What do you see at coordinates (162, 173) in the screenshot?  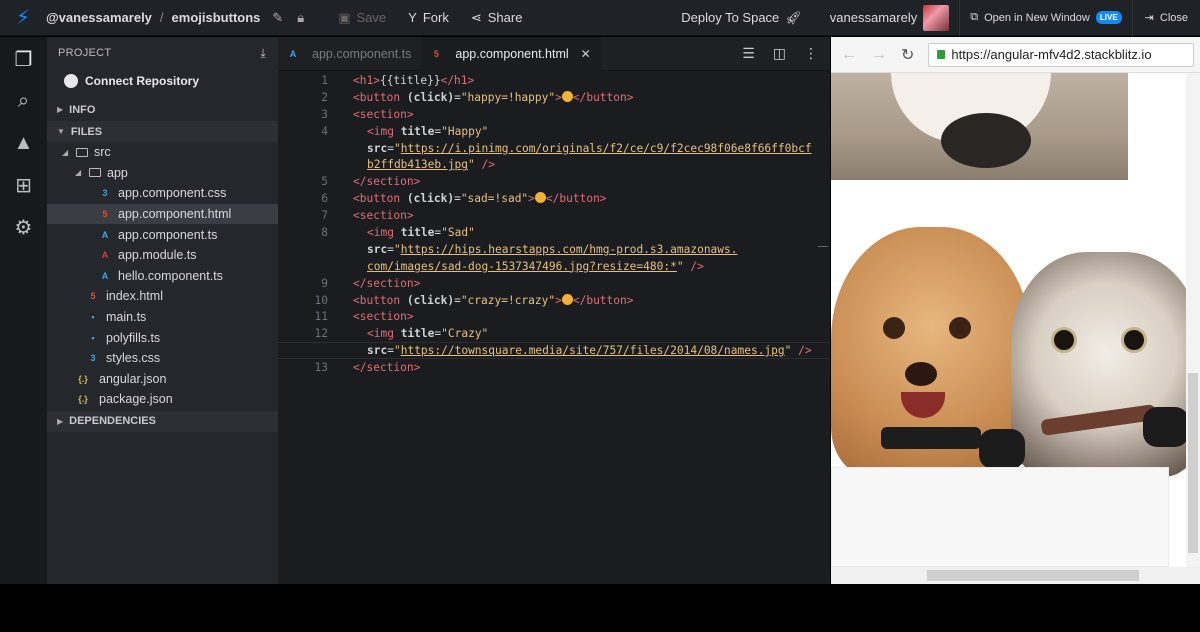 I see `tree-folder-app: ◢ app` at bounding box center [162, 173].